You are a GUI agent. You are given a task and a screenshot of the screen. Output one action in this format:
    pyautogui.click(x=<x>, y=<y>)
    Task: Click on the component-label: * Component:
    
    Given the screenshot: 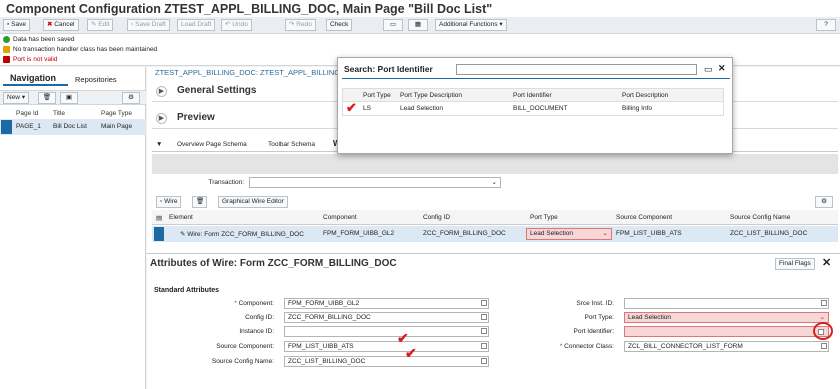 What is the action you would take?
    pyautogui.click(x=254, y=303)
    